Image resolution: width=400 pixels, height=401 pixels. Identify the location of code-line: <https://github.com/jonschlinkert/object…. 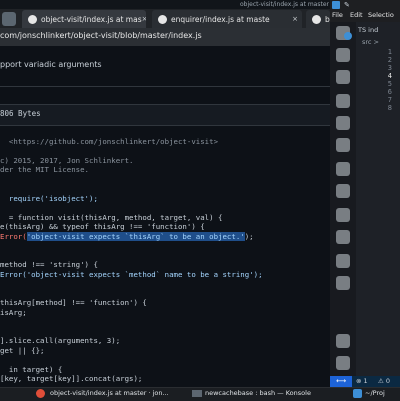
(109, 141).